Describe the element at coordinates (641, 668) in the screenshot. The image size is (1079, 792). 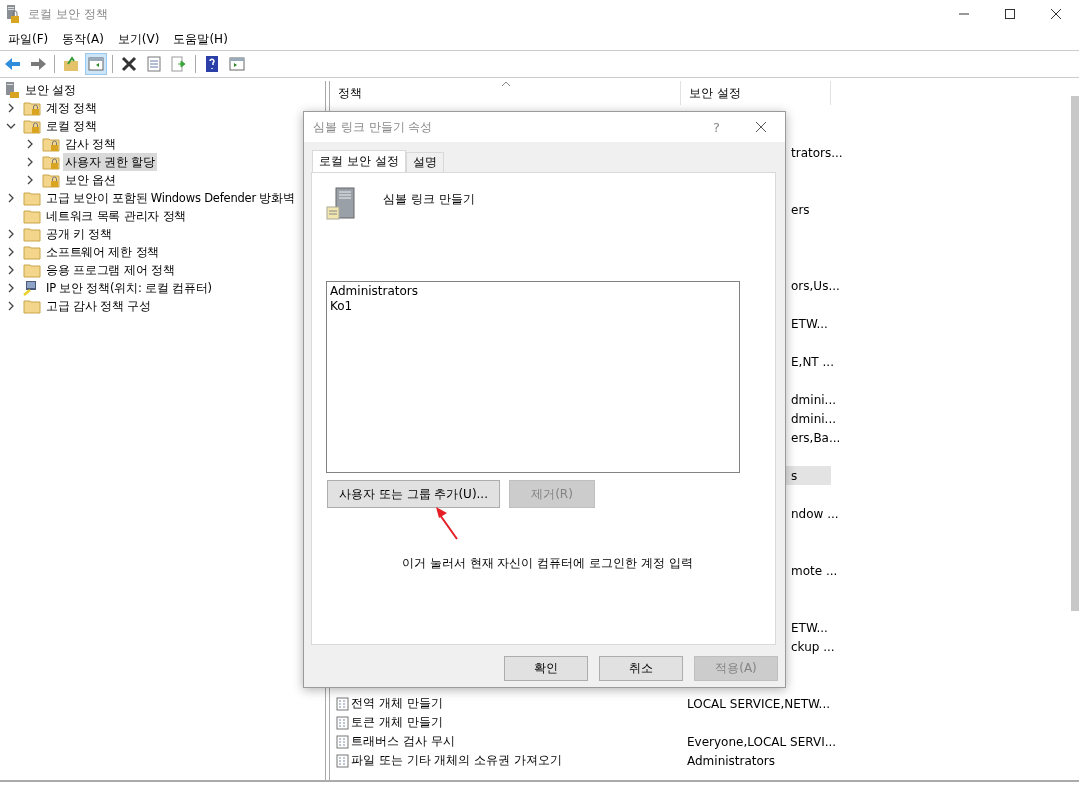
I see `dialog-button: 취소` at that location.